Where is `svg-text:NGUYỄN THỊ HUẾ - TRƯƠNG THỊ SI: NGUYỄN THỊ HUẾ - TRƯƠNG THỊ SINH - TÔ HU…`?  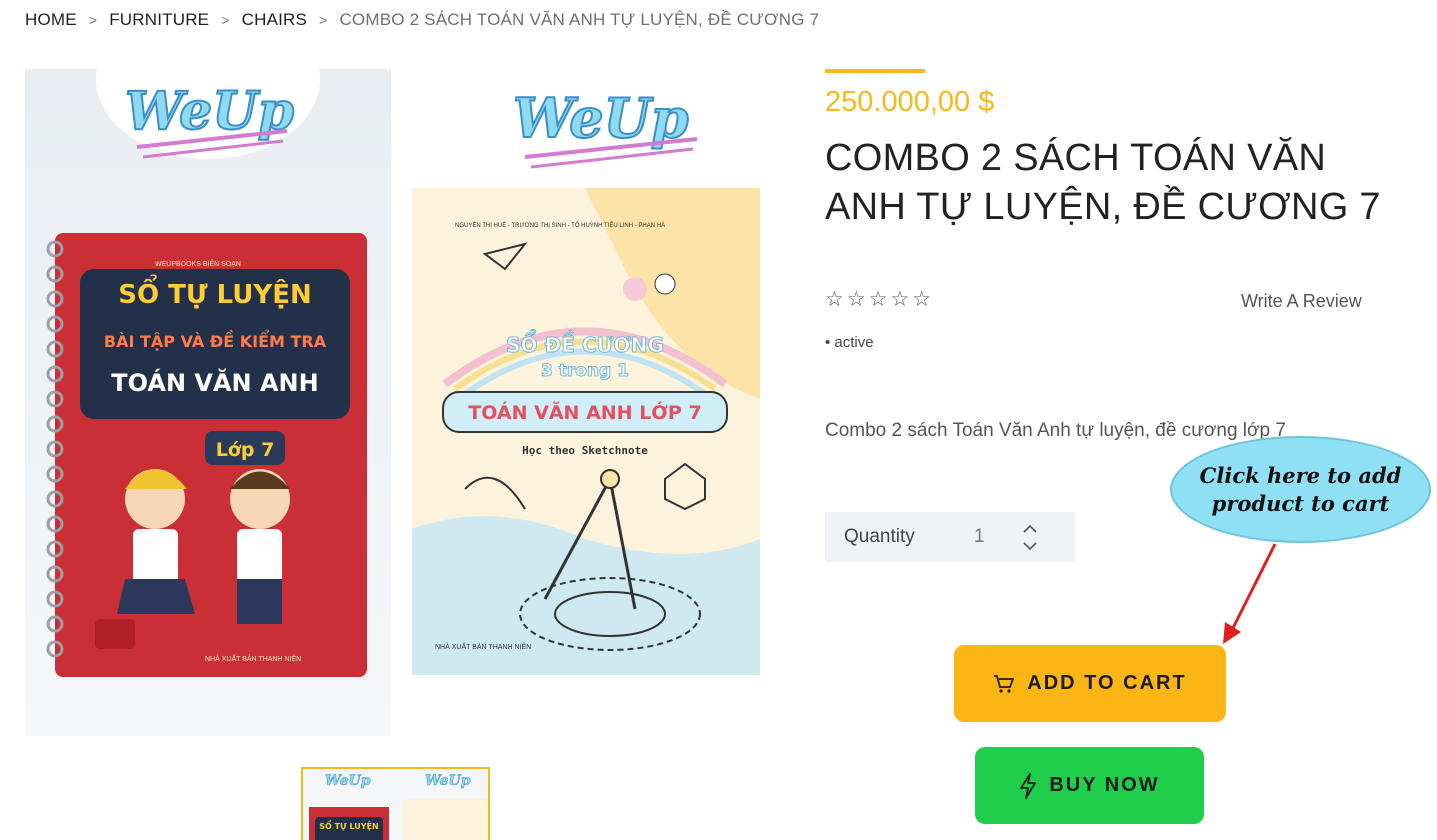 svg-text:NGUYỄN THỊ HUẾ - TRƯƠNG THỊ SI: NGUYỄN THỊ HUẾ - TRƯƠNG THỊ SINH - TÔ HU… is located at coordinates (560, 225).